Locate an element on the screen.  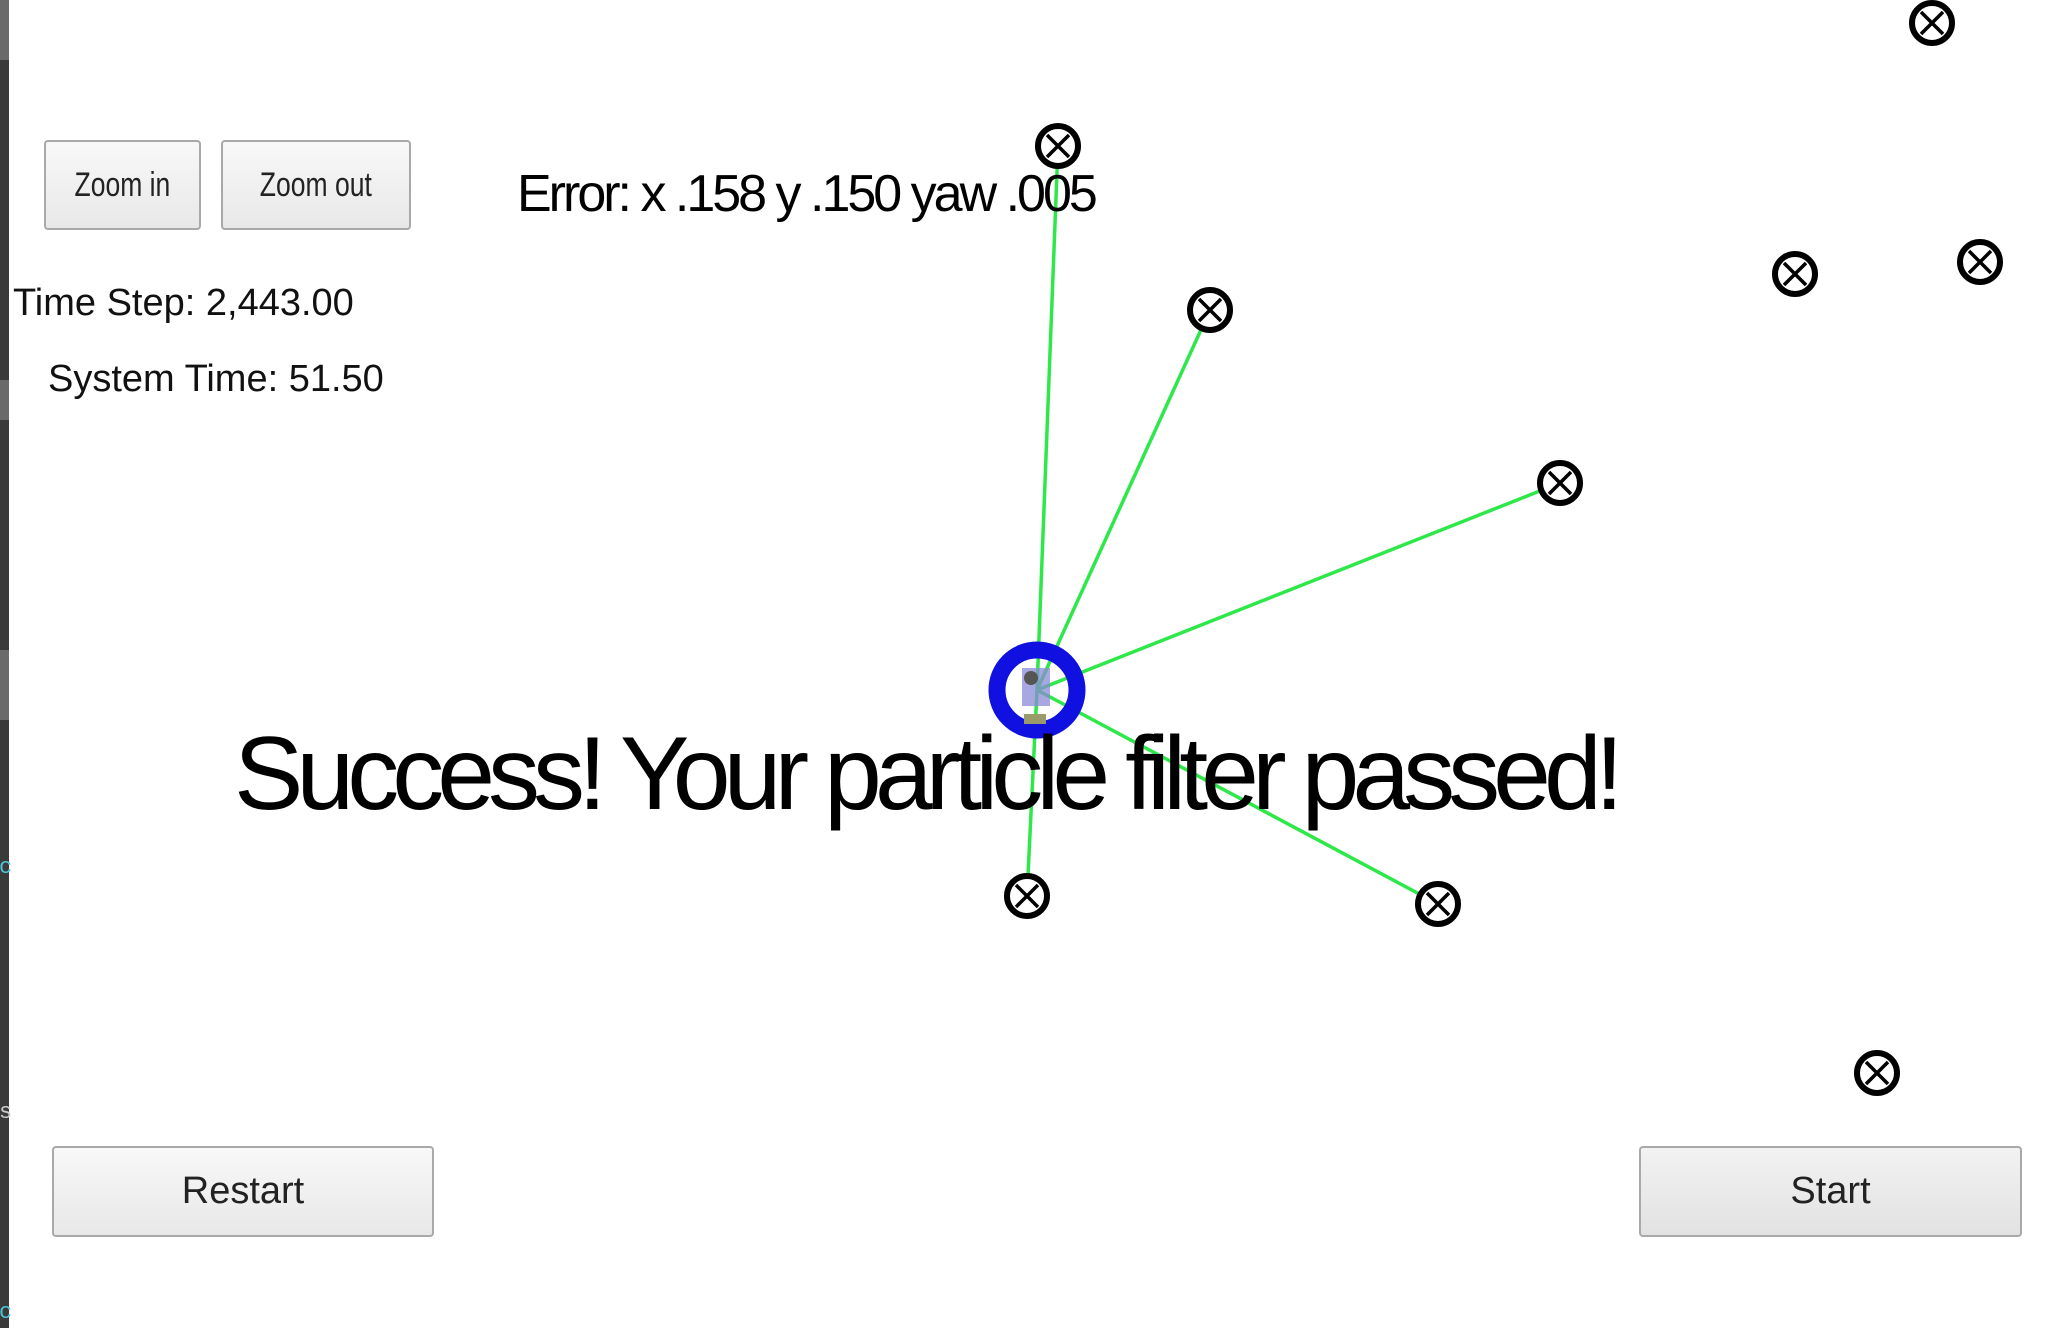
zoom-out-button: Zoom out is located at coordinates (316, 185).